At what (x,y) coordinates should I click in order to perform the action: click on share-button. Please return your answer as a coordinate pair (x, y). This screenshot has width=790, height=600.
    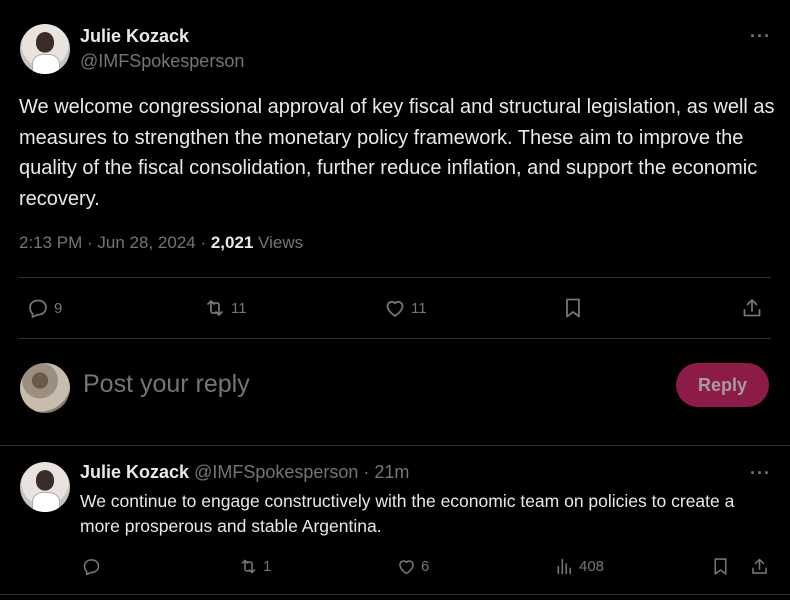
    Looking at the image, I should click on (752, 308).